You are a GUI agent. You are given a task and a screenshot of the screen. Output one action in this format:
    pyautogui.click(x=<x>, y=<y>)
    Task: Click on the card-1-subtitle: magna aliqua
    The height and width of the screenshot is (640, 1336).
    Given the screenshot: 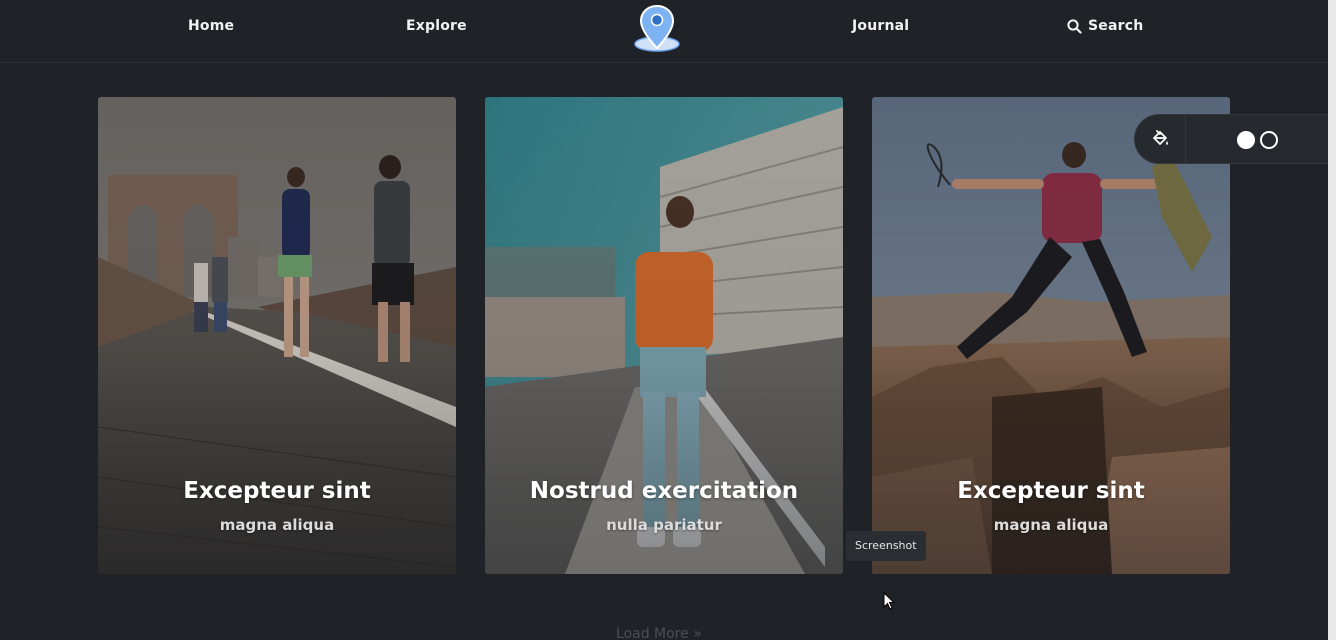 What is the action you would take?
    pyautogui.click(x=277, y=525)
    